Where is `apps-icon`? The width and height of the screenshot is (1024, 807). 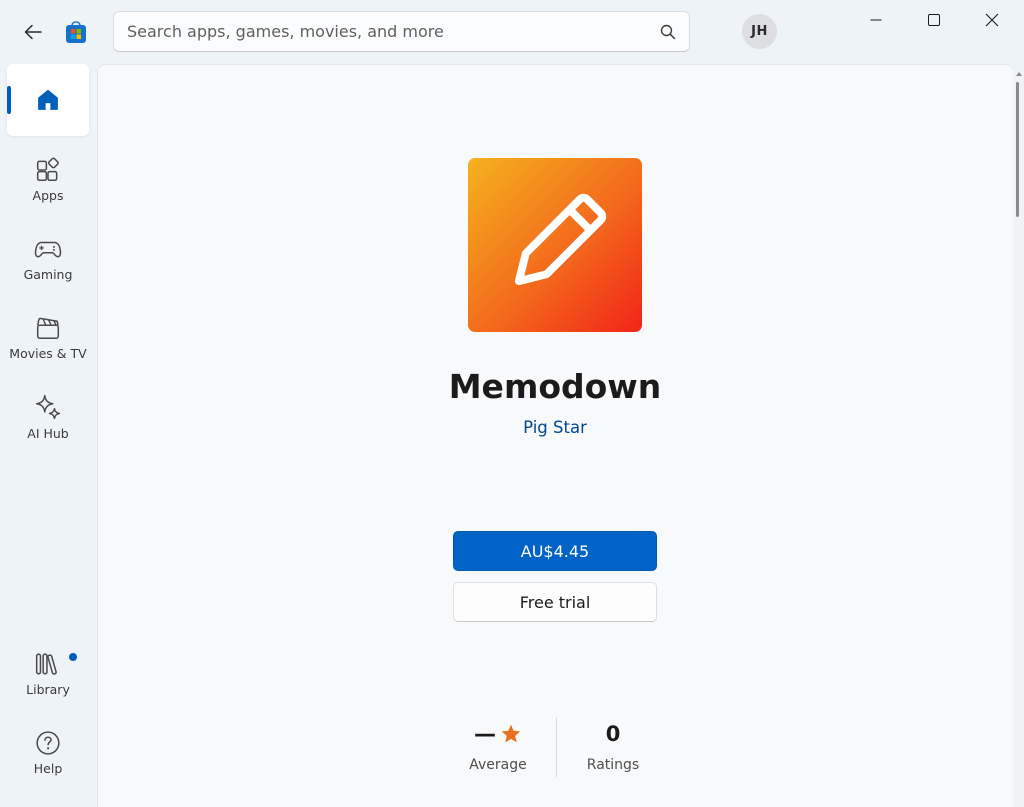
apps-icon is located at coordinates (47, 169).